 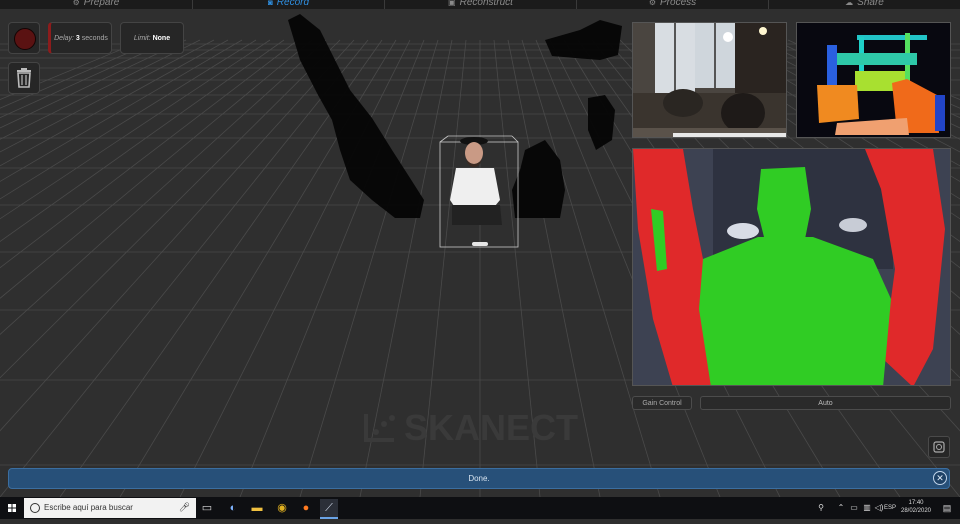 What do you see at coordinates (233, 508) in the screenshot?
I see `edge-browser-icon: ◐` at bounding box center [233, 508].